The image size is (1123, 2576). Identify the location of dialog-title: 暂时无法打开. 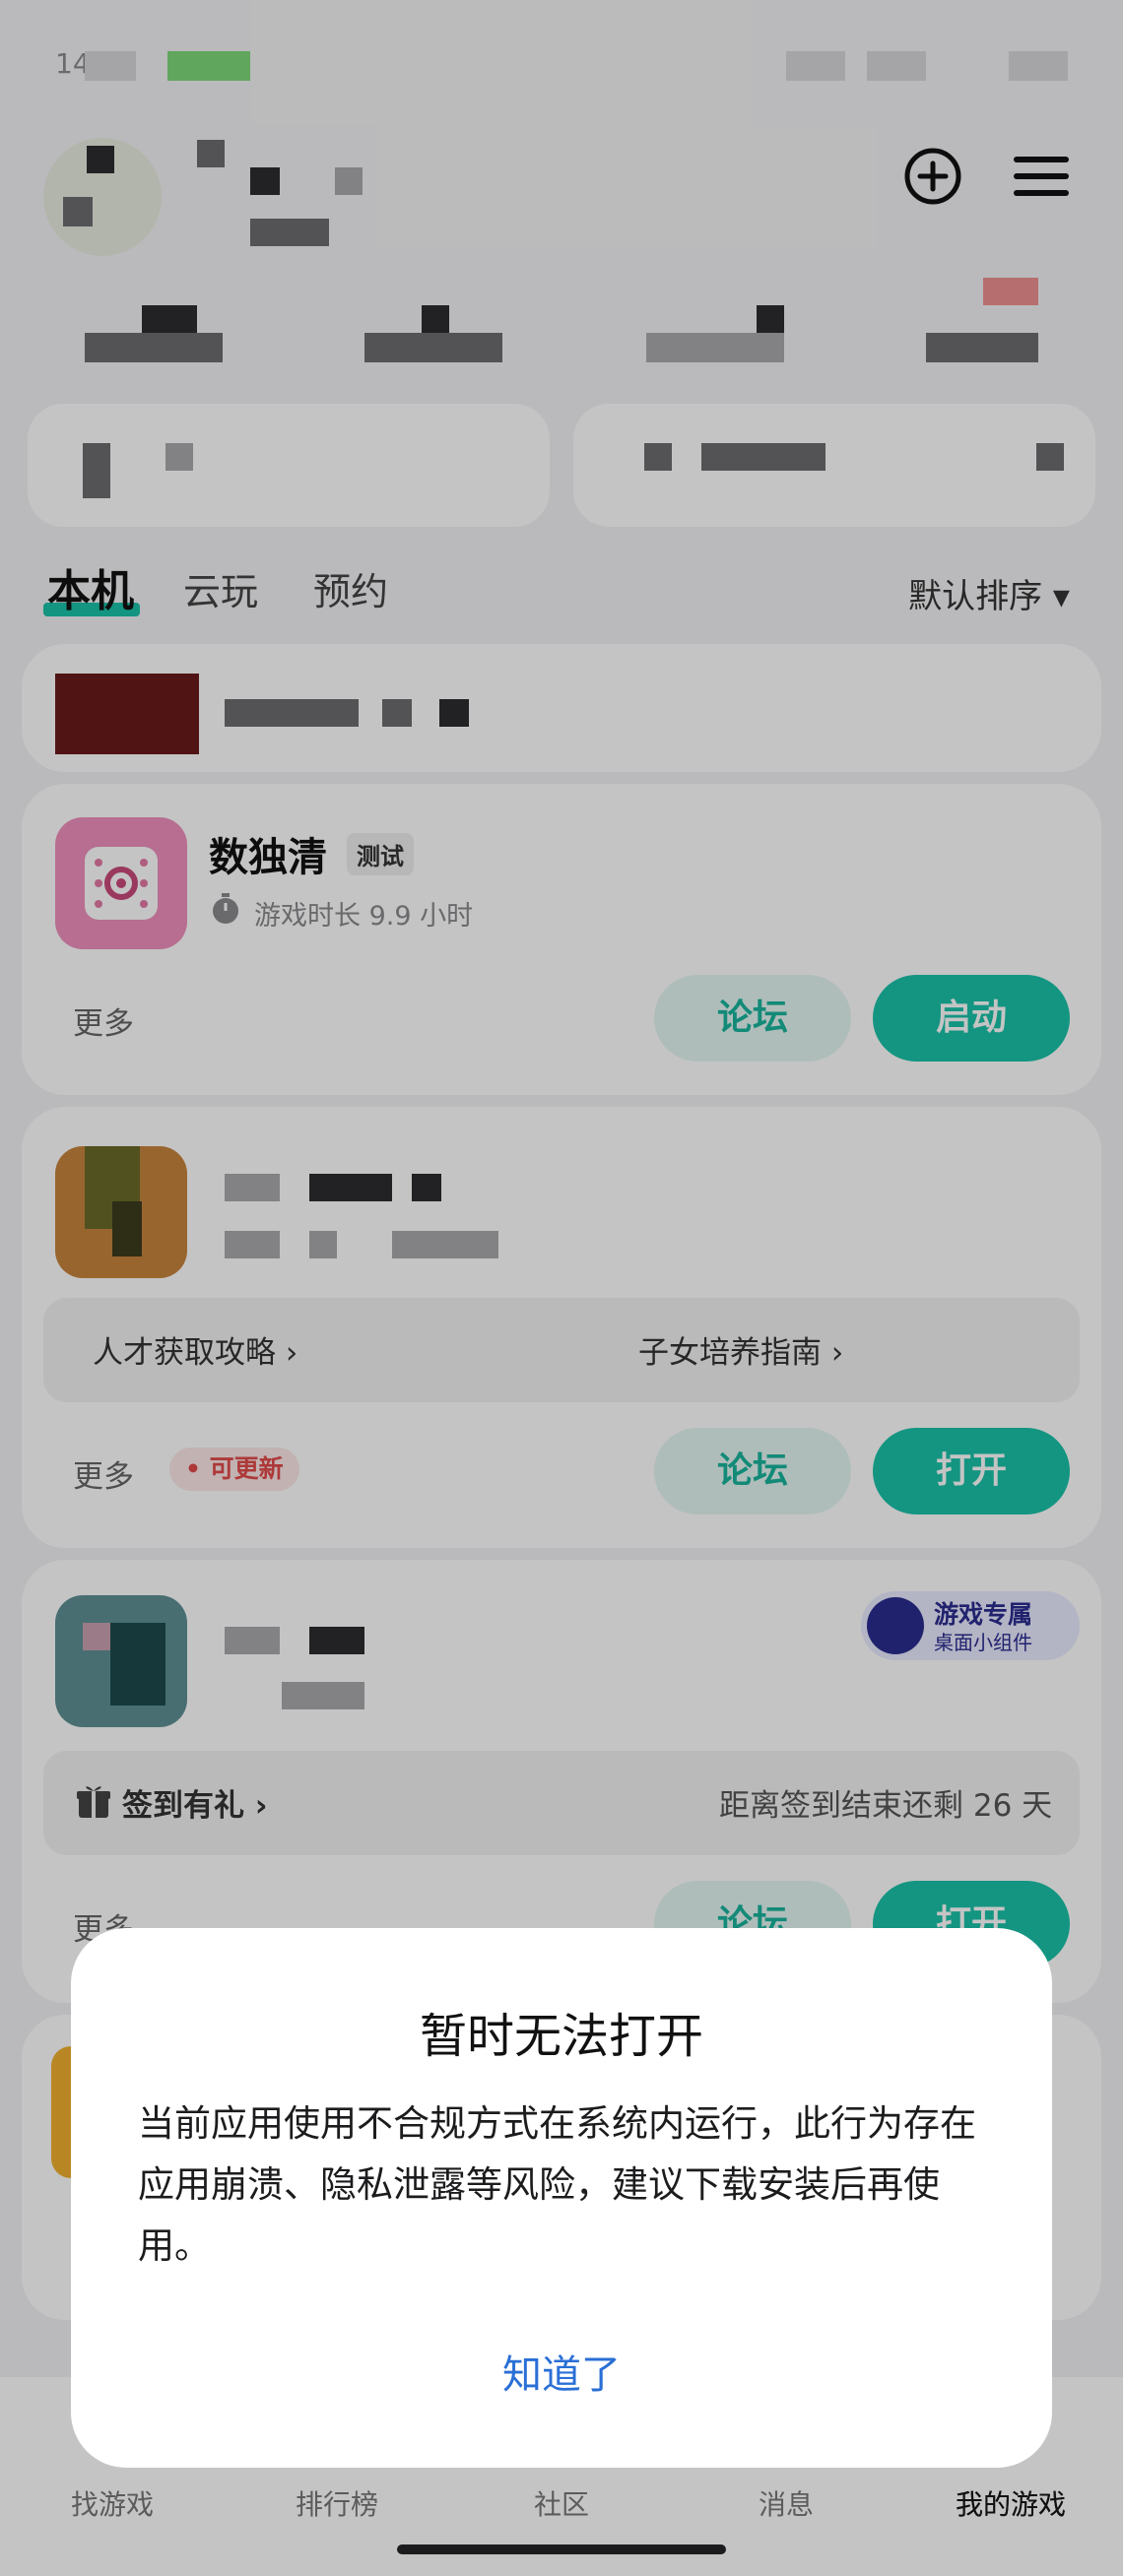
(561, 2036).